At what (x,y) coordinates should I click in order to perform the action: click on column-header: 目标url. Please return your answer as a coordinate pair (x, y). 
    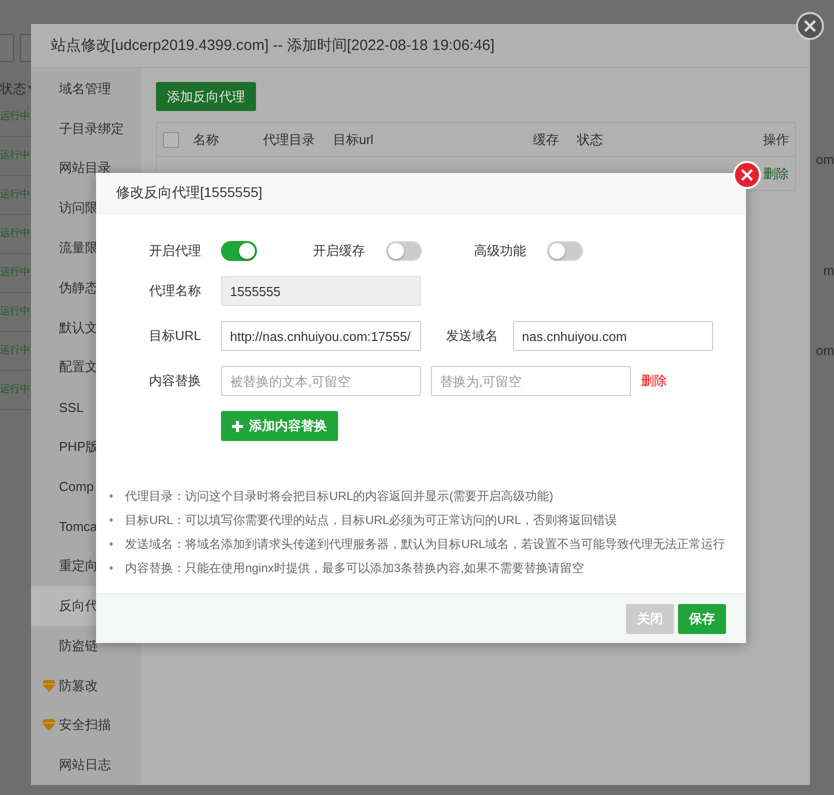
    Looking at the image, I should click on (353, 139).